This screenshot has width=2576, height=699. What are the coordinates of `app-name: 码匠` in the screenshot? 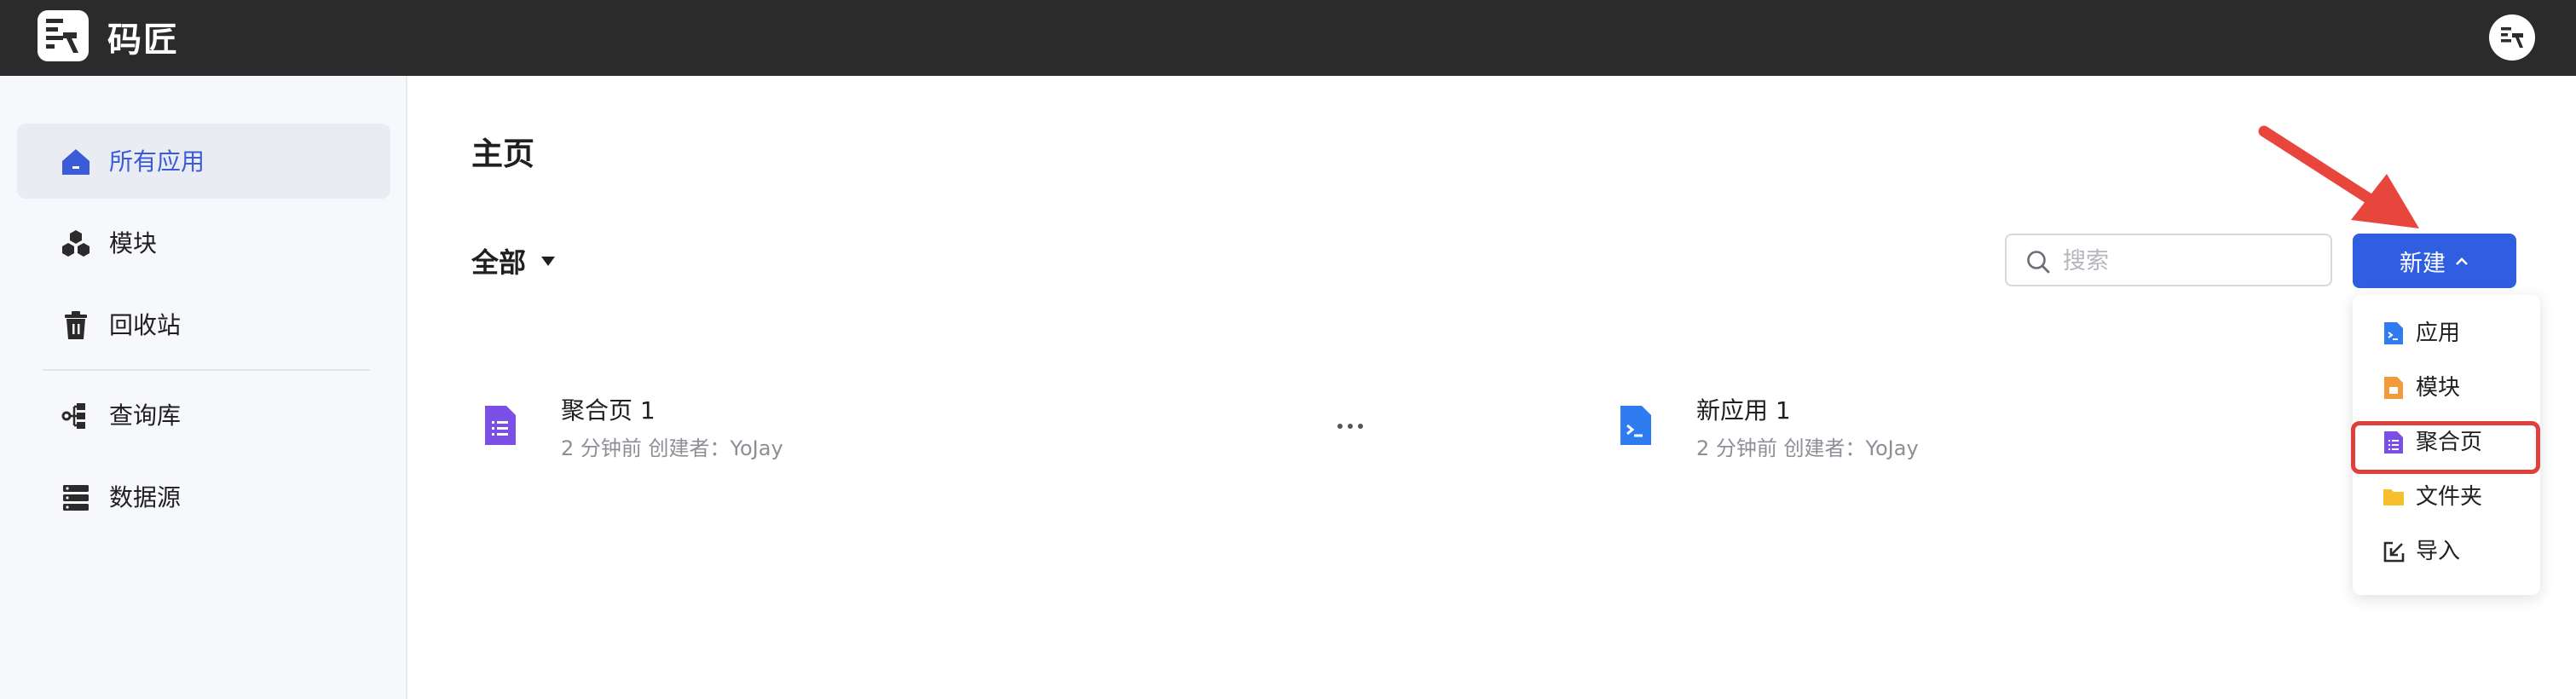 It's located at (143, 40).